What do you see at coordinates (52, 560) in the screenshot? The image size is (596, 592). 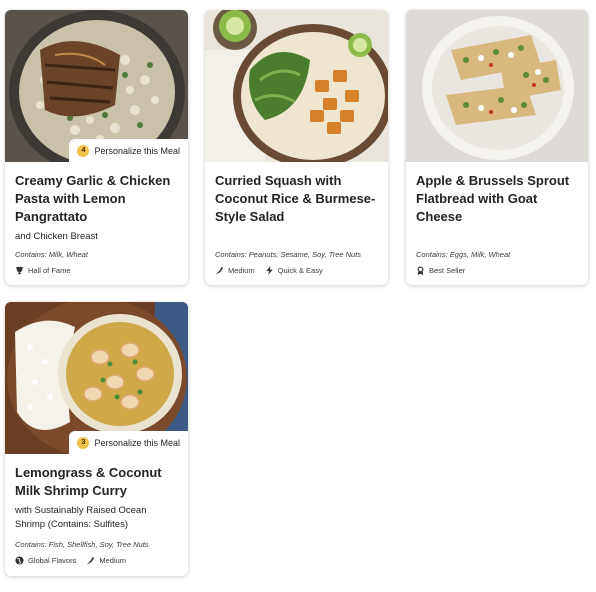 I see `meal-tag-label: Global Flavors` at bounding box center [52, 560].